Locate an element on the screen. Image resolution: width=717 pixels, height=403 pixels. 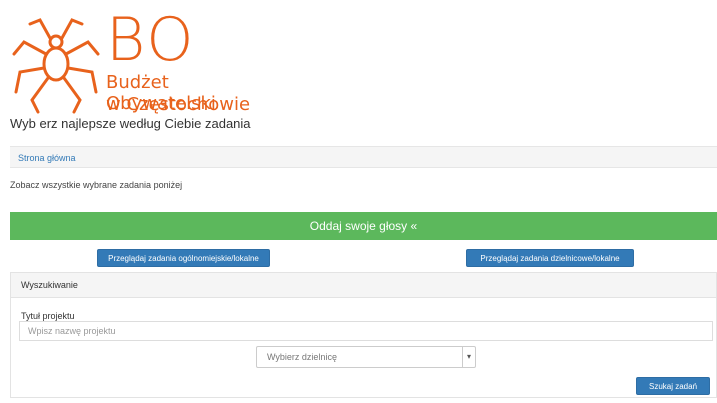
title-filter-input: Wpisz nazwę projektu is located at coordinates (366, 331).